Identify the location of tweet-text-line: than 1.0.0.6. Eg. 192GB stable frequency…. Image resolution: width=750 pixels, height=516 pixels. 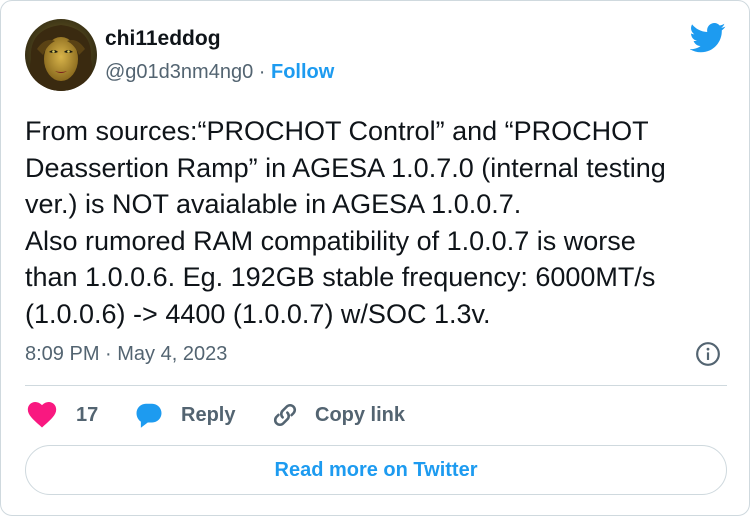
(340, 277).